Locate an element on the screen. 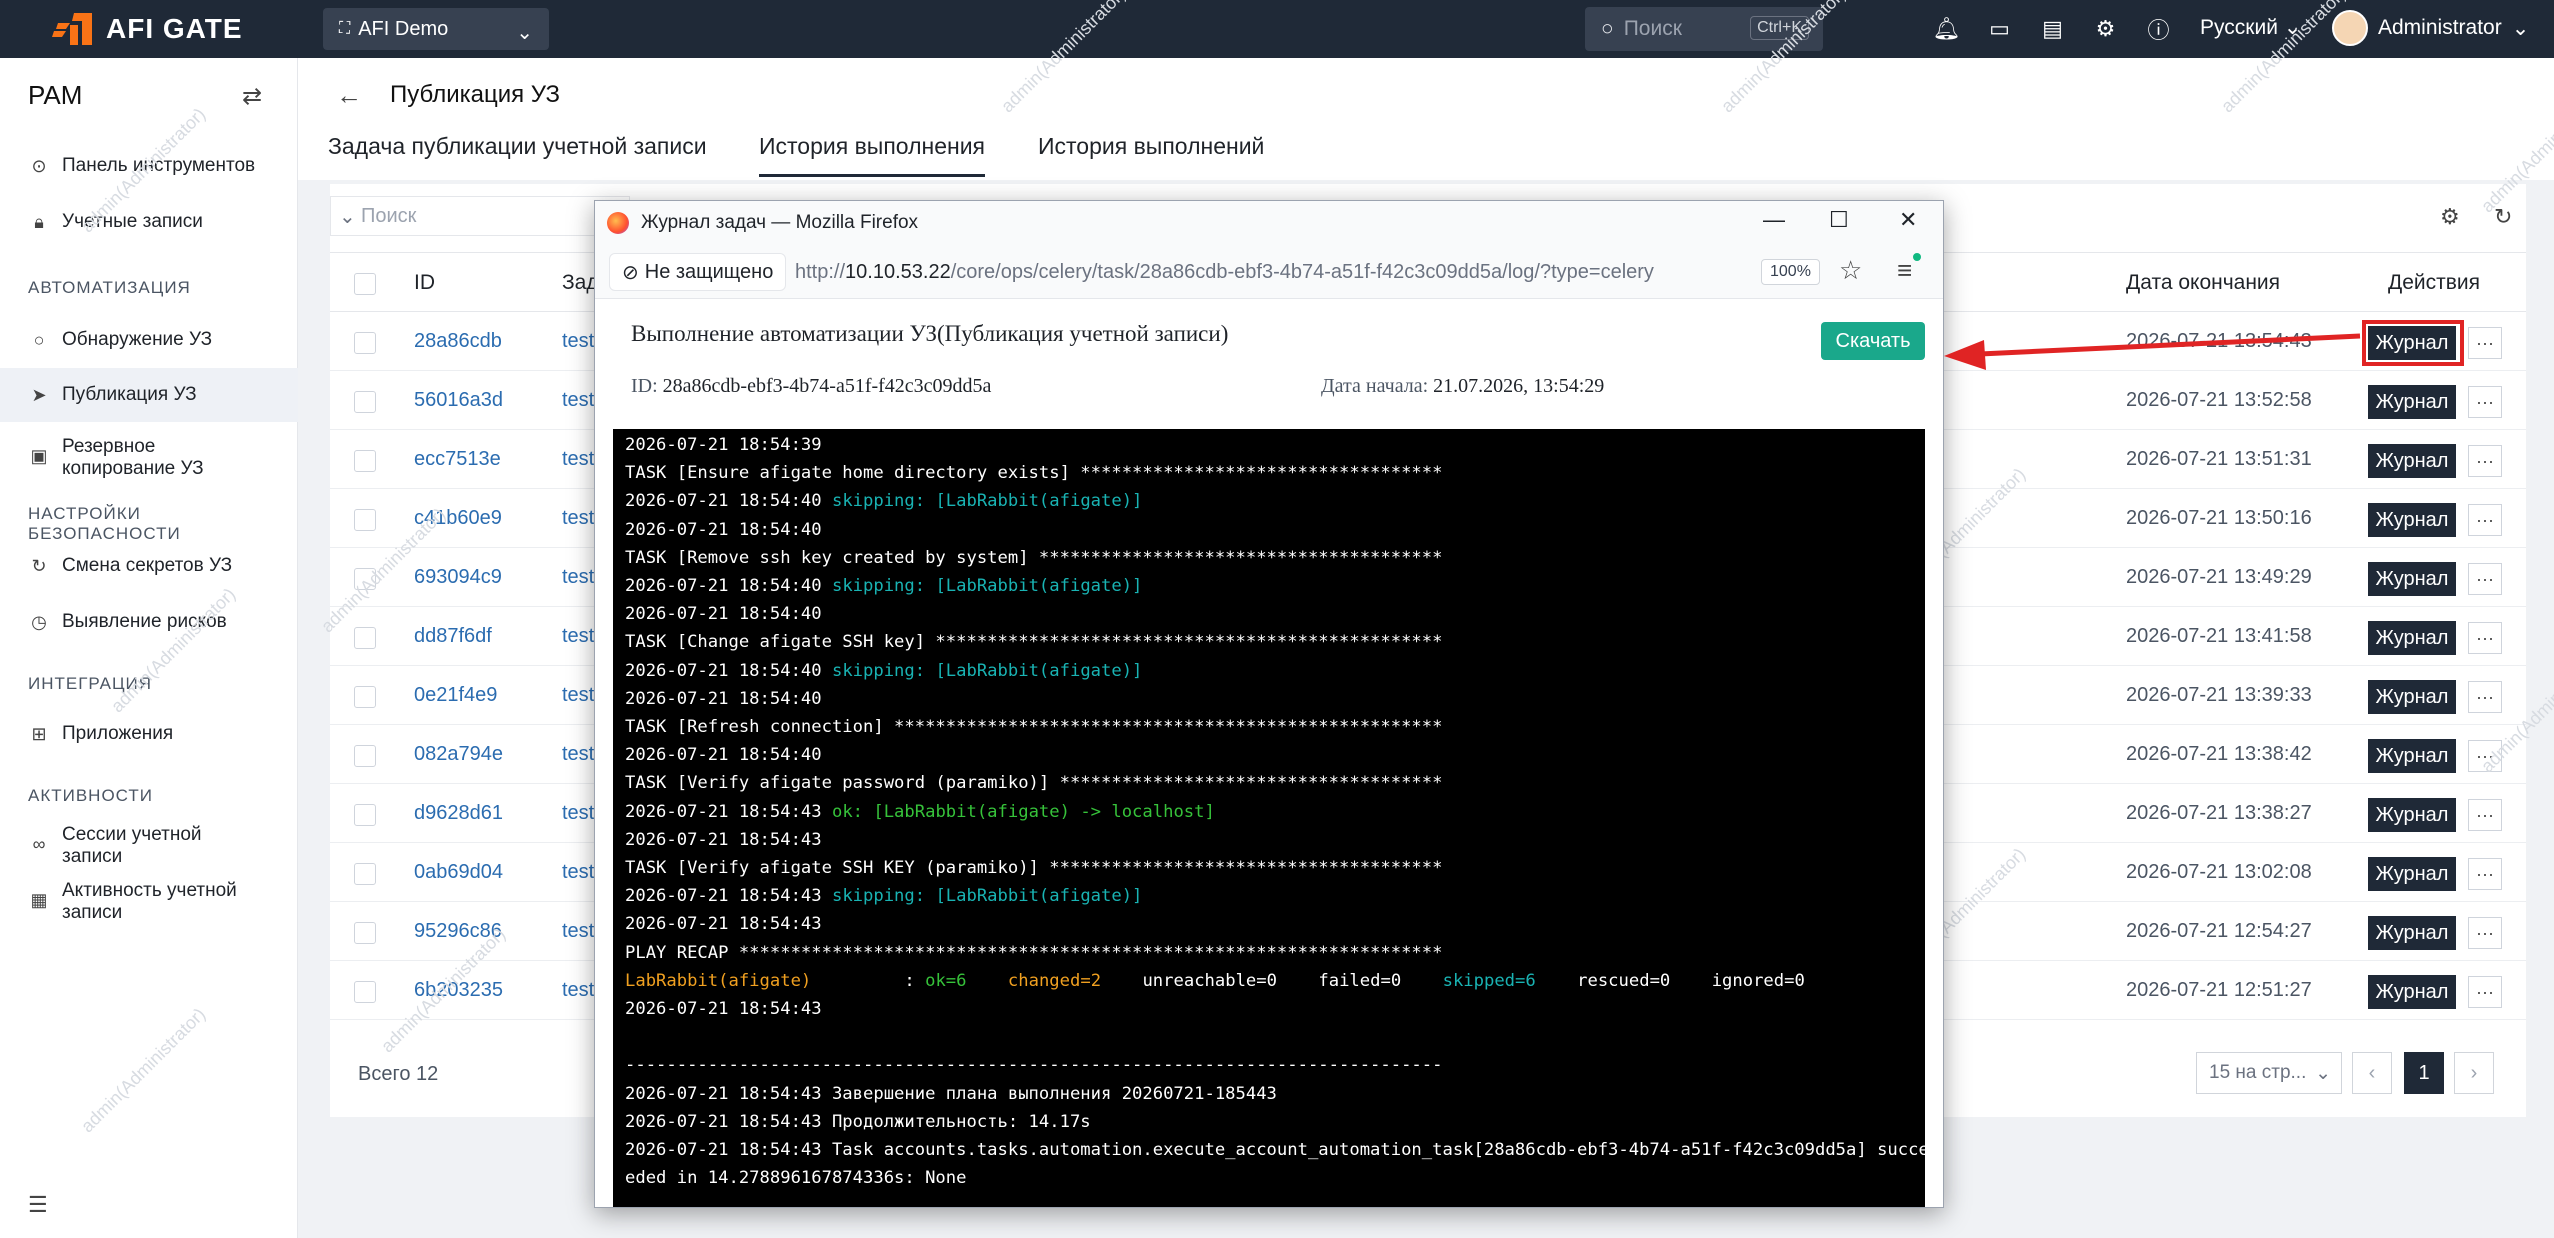 This screenshot has height=1238, width=2554. next-page-button: › is located at coordinates (2474, 1073).